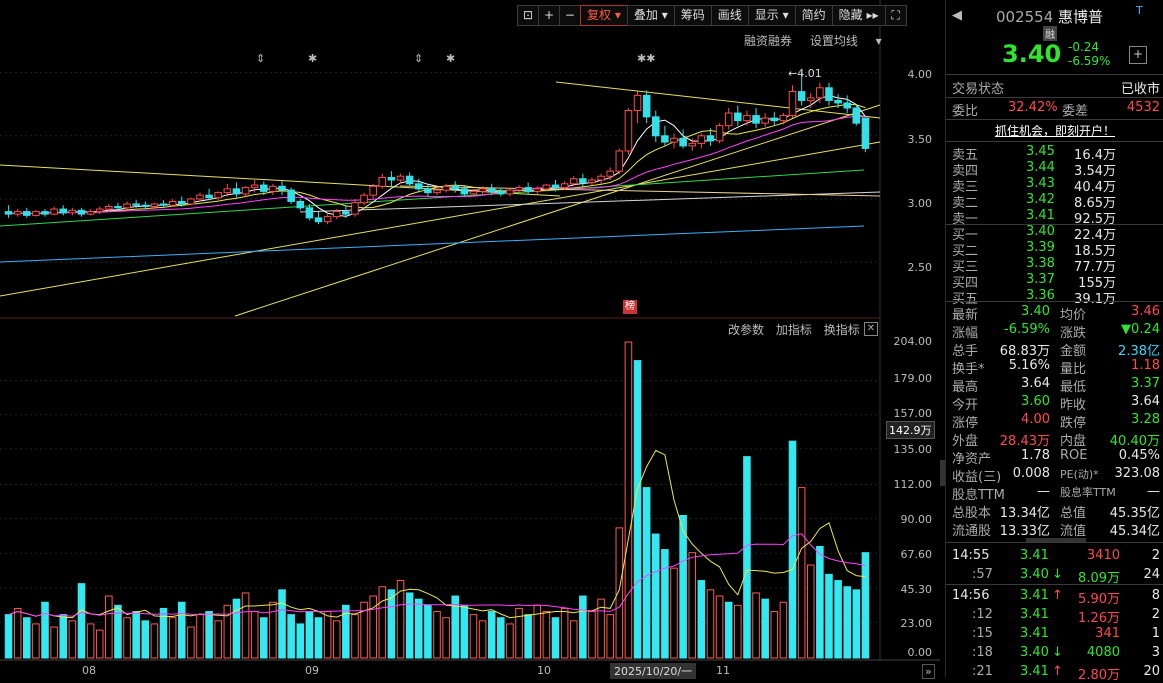  Describe the element at coordinates (528, 15) in the screenshot. I see `lock-icon: ⊡` at that location.